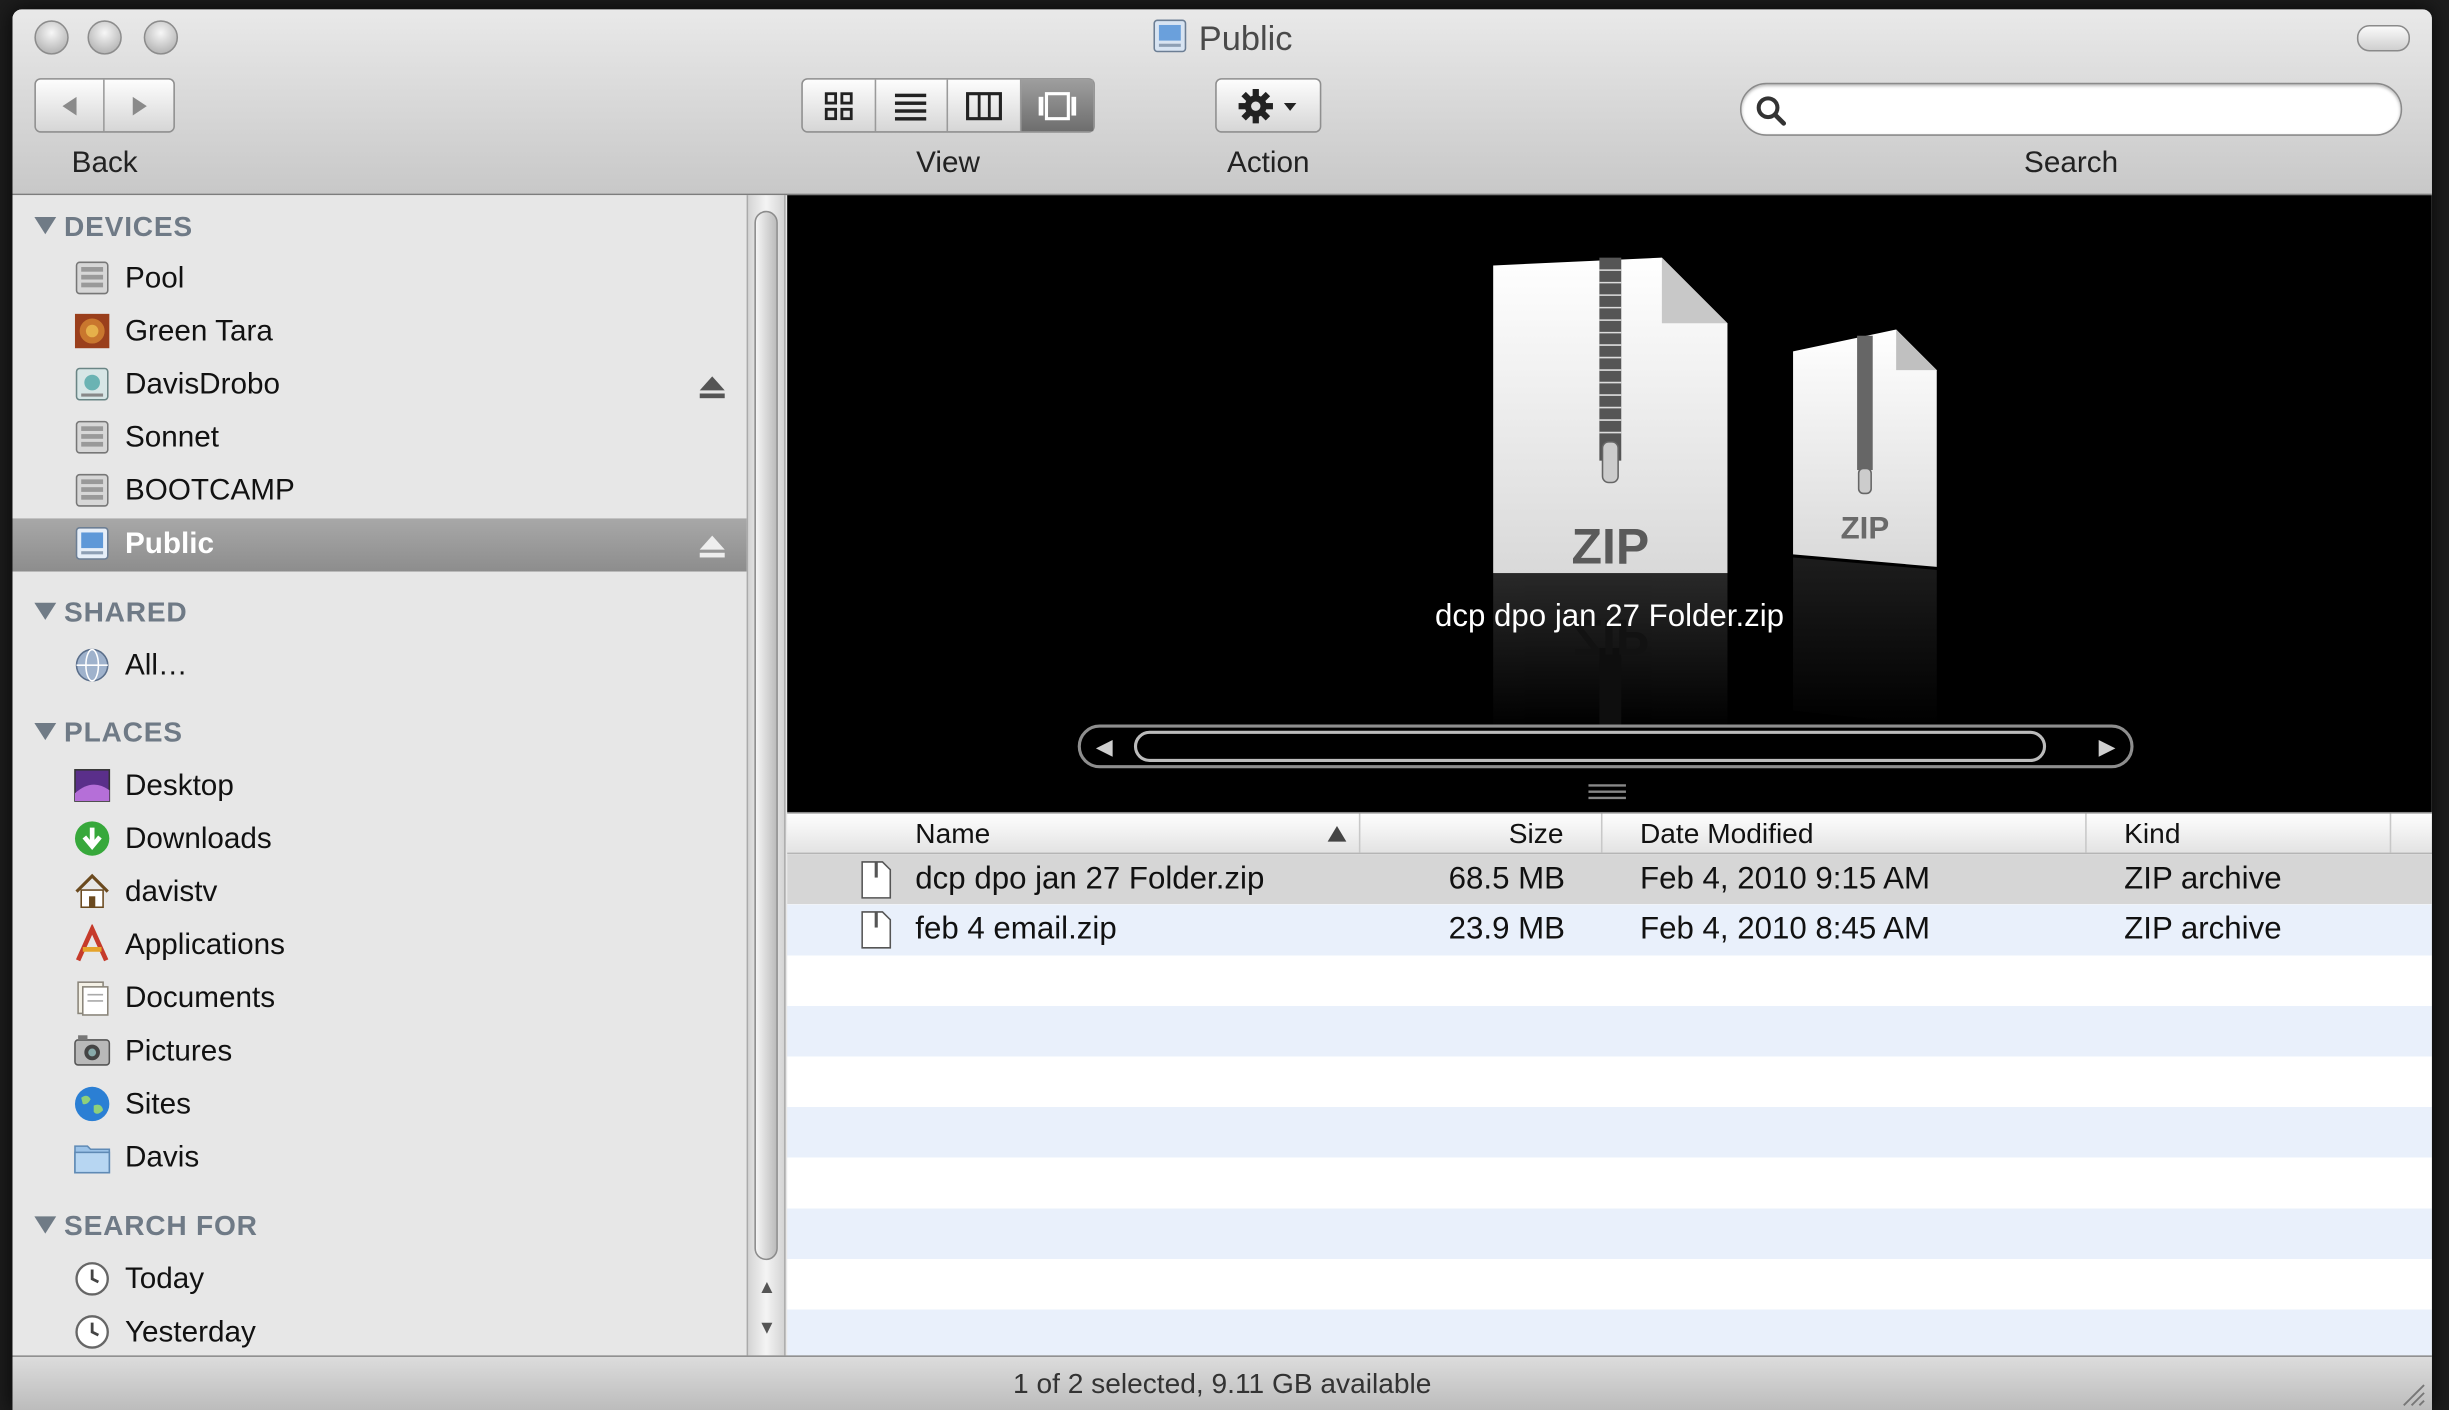 This screenshot has height=1410, width=2449. I want to click on sidebar-section-devices: DEVICES, so click(113, 226).